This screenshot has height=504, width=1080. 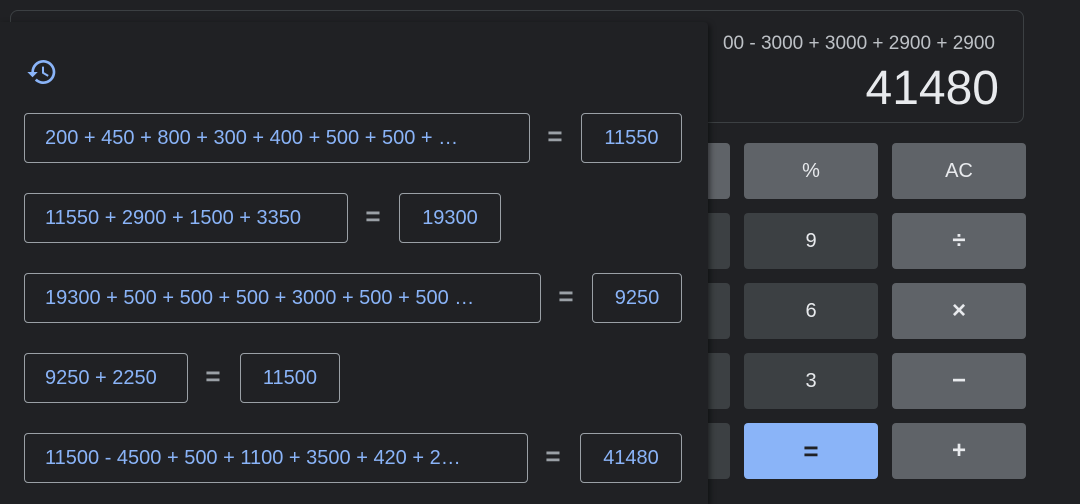 What do you see at coordinates (811, 241) in the screenshot?
I see `digit-9-button: 9` at bounding box center [811, 241].